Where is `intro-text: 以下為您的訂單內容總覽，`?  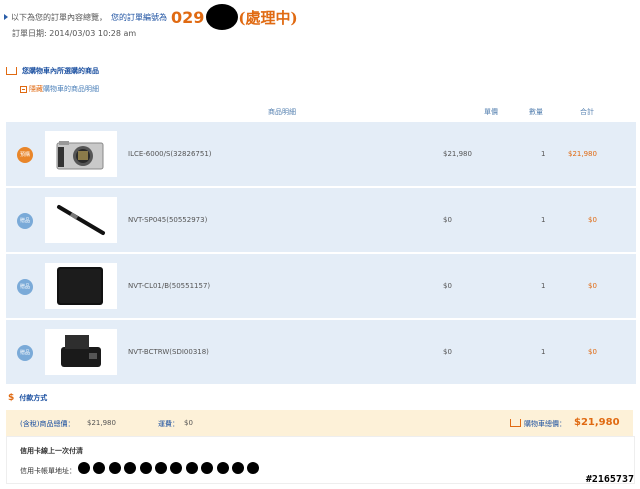
intro-text: 以下為您的訂單內容總覽， is located at coordinates (59, 17).